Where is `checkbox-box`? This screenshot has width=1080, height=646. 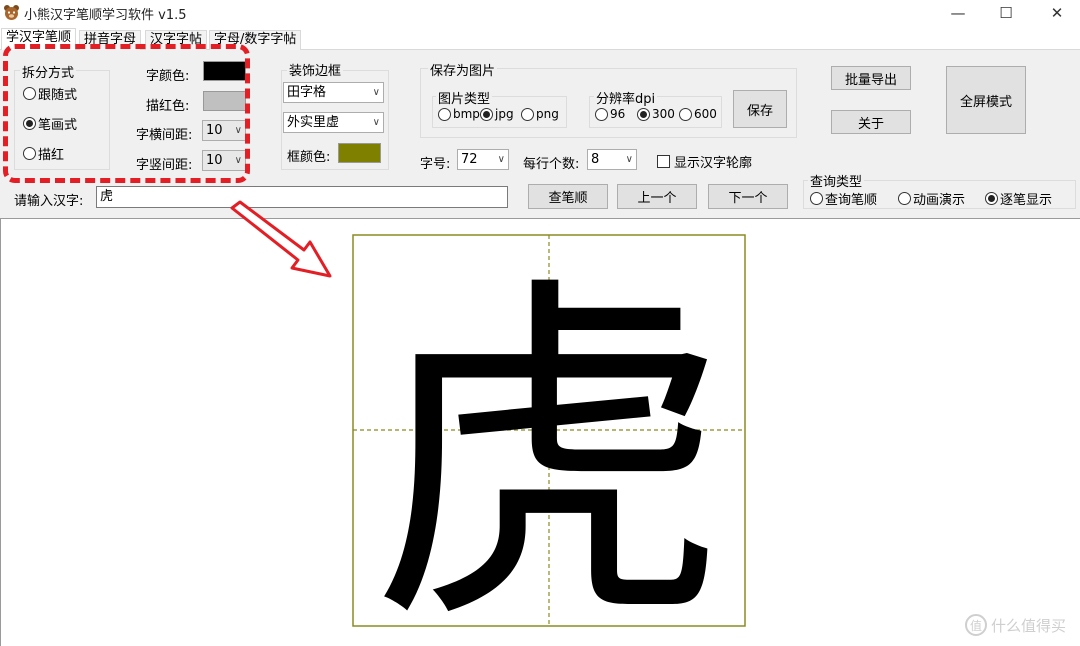 checkbox-box is located at coordinates (663, 161).